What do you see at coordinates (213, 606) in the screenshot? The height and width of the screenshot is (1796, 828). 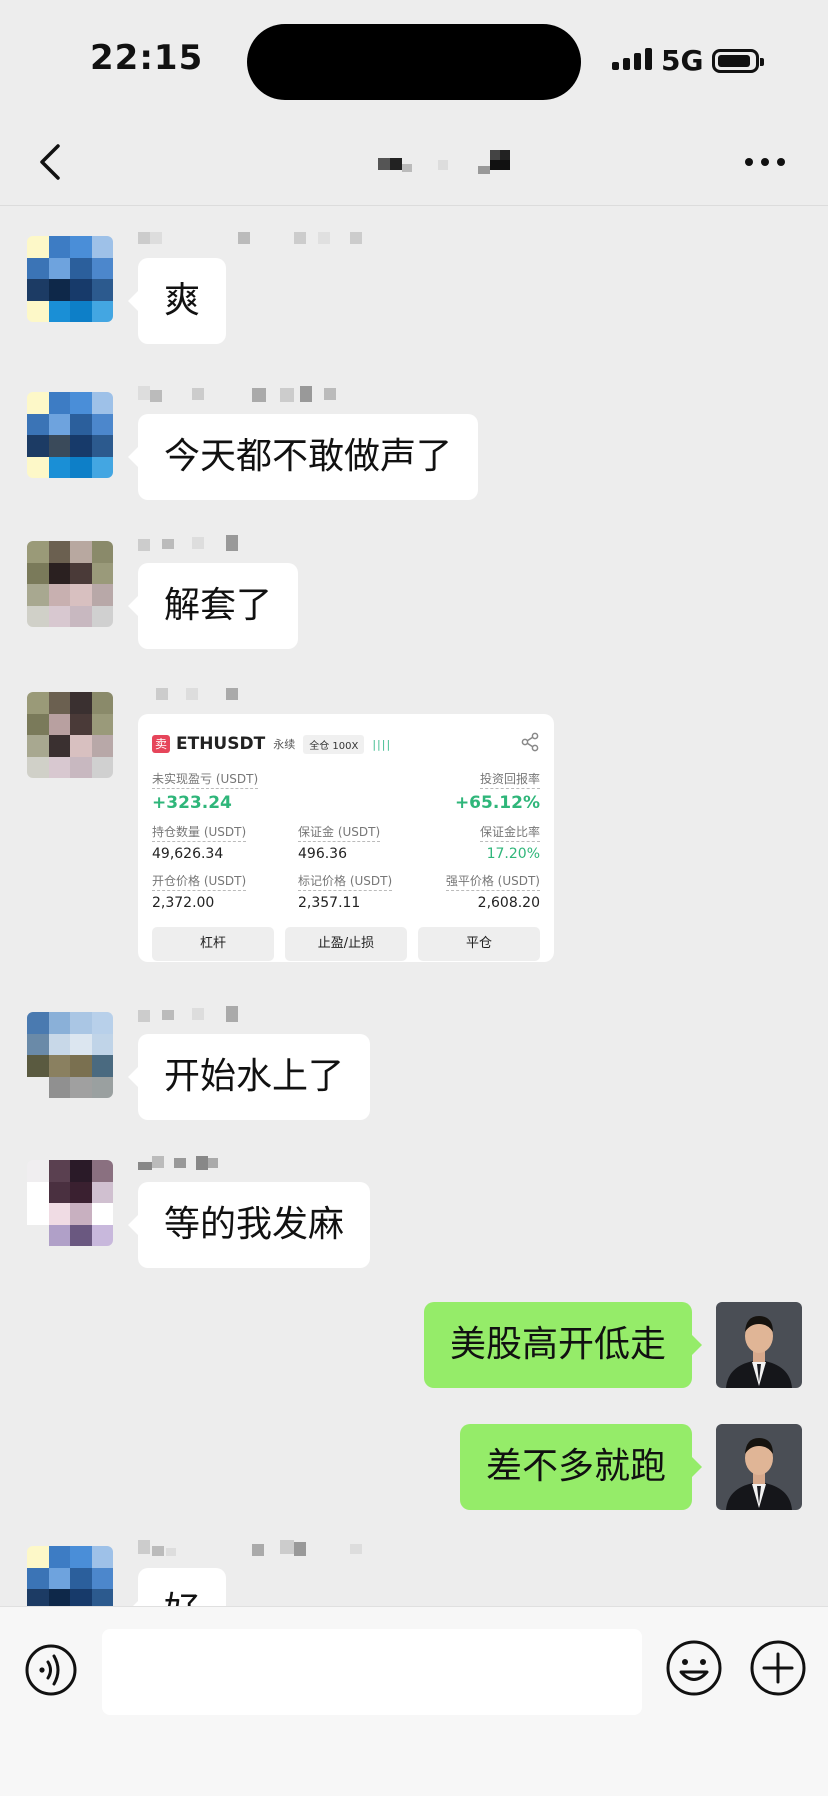 I see `message-bubble: 解套了` at bounding box center [213, 606].